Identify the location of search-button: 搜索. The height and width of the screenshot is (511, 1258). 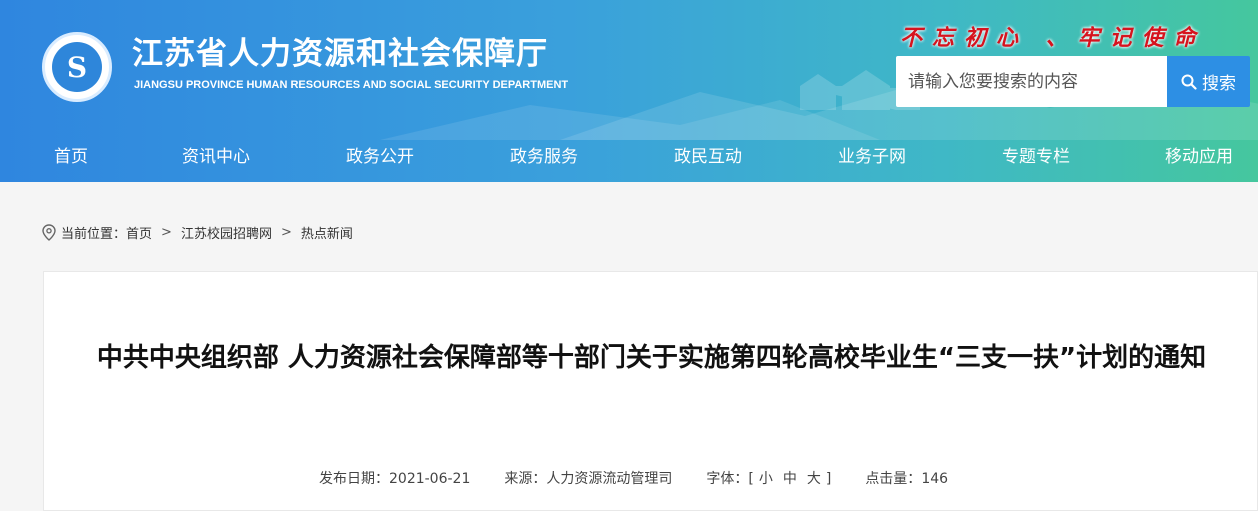
(1208, 81).